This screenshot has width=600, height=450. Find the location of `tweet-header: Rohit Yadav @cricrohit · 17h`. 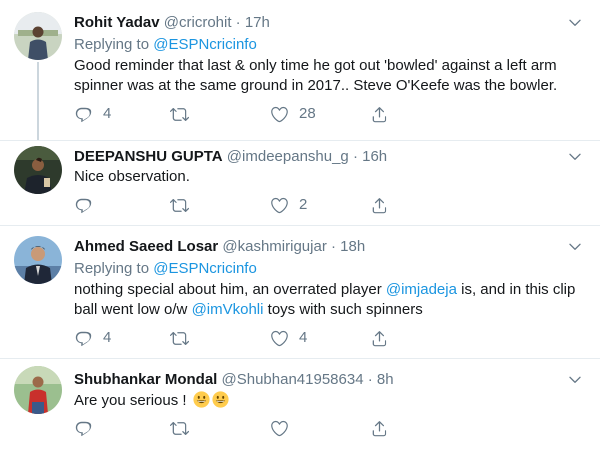

tweet-header: Rohit Yadav @cricrohit · 17h is located at coordinates (172, 23).